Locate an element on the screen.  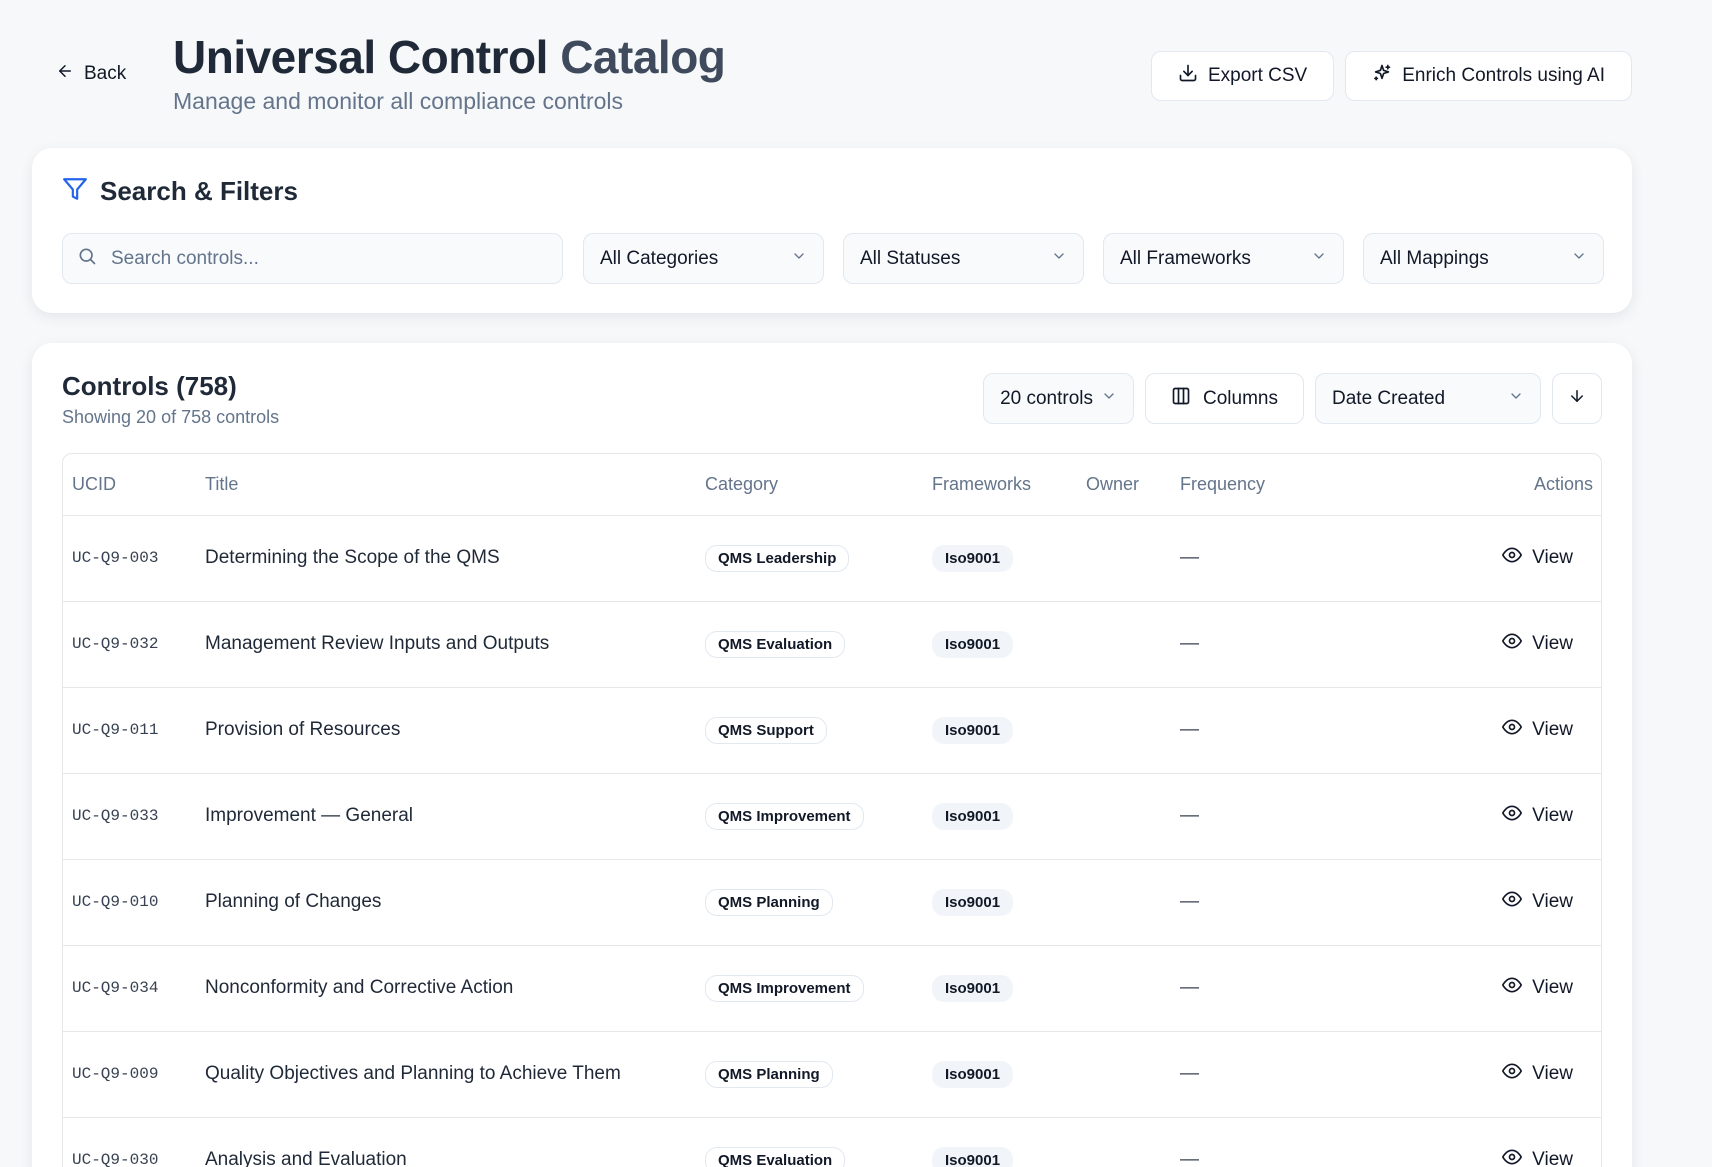
sort-direction-button is located at coordinates (1577, 398).